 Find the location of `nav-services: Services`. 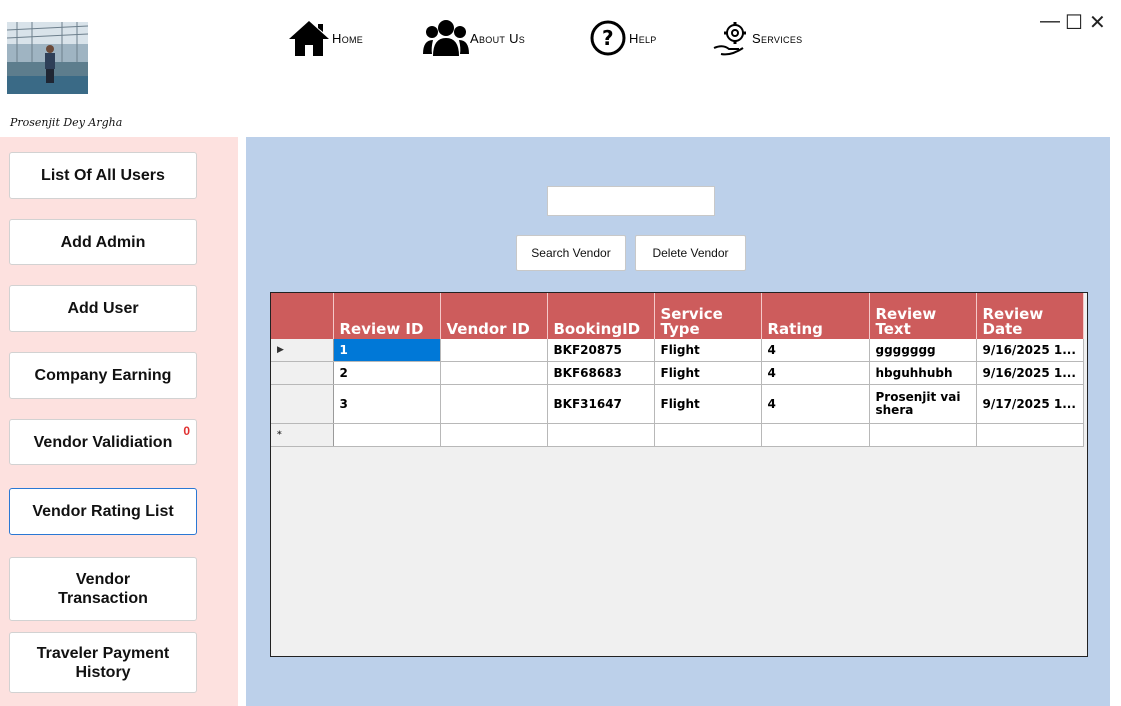

nav-services: Services is located at coordinates (756, 38).